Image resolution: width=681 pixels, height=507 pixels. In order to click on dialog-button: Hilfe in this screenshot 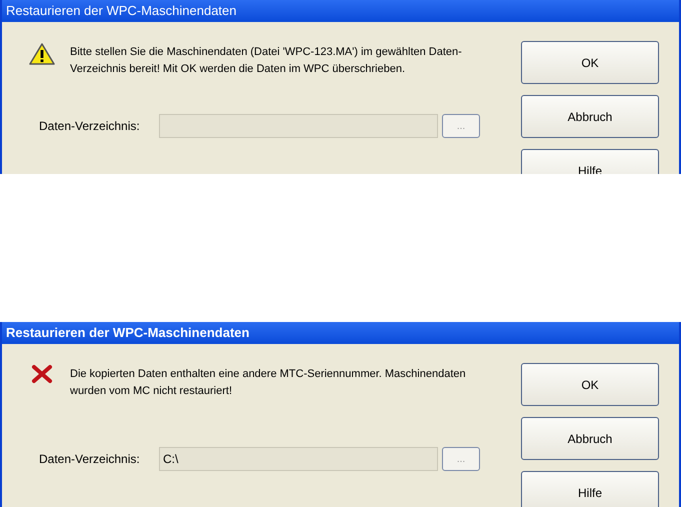, I will do `click(590, 489)`.